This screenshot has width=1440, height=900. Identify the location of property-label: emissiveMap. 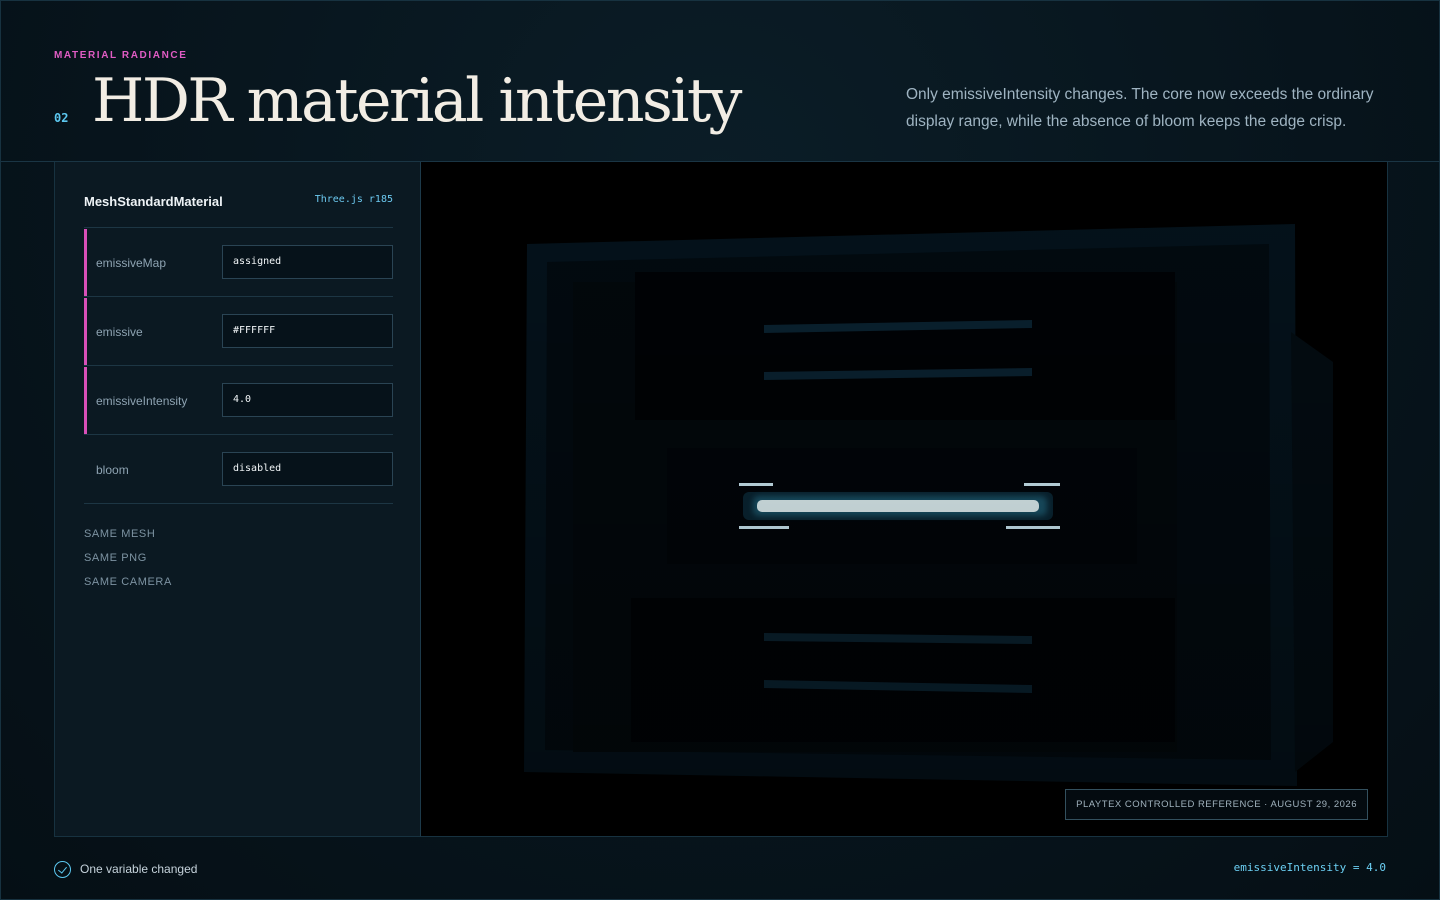
(131, 263).